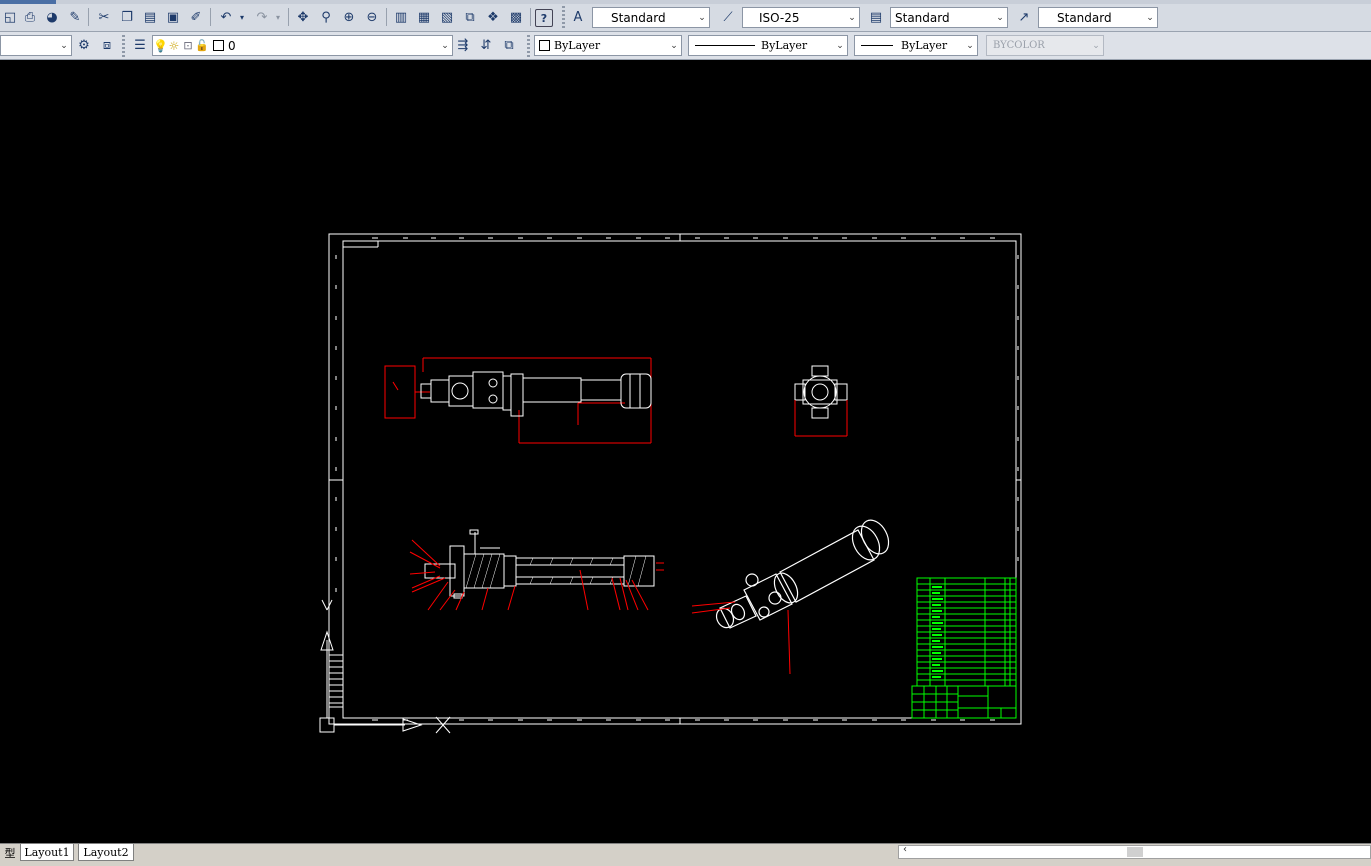 The height and width of the screenshot is (866, 1371). I want to click on viewport-freeze-icon: ⊡, so click(188, 45).